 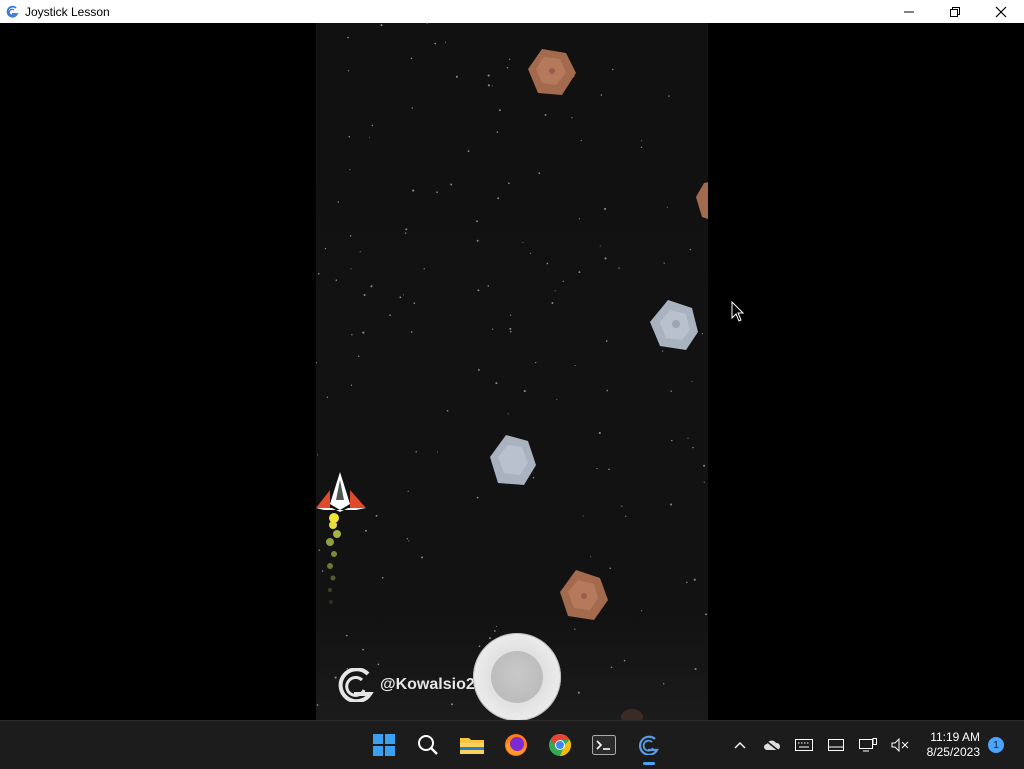 What do you see at coordinates (648, 745) in the screenshot?
I see `gdevelop-taskbar-button` at bounding box center [648, 745].